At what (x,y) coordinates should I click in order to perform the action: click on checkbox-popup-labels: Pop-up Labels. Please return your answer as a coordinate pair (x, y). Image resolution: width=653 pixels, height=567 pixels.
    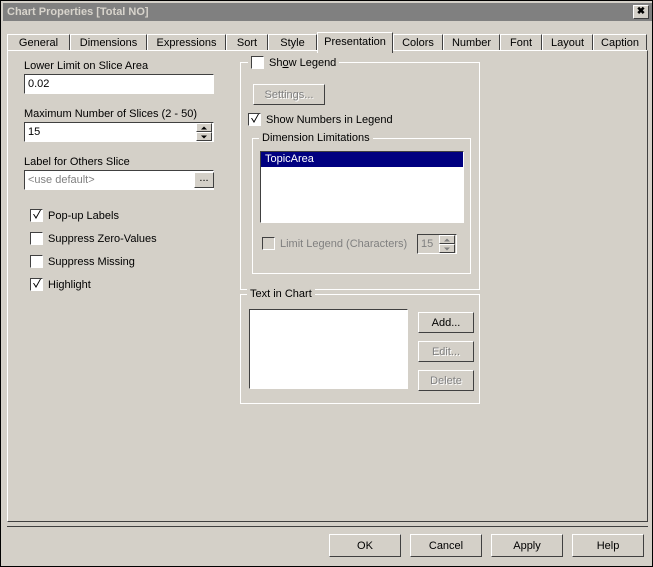
    Looking at the image, I should click on (74, 215).